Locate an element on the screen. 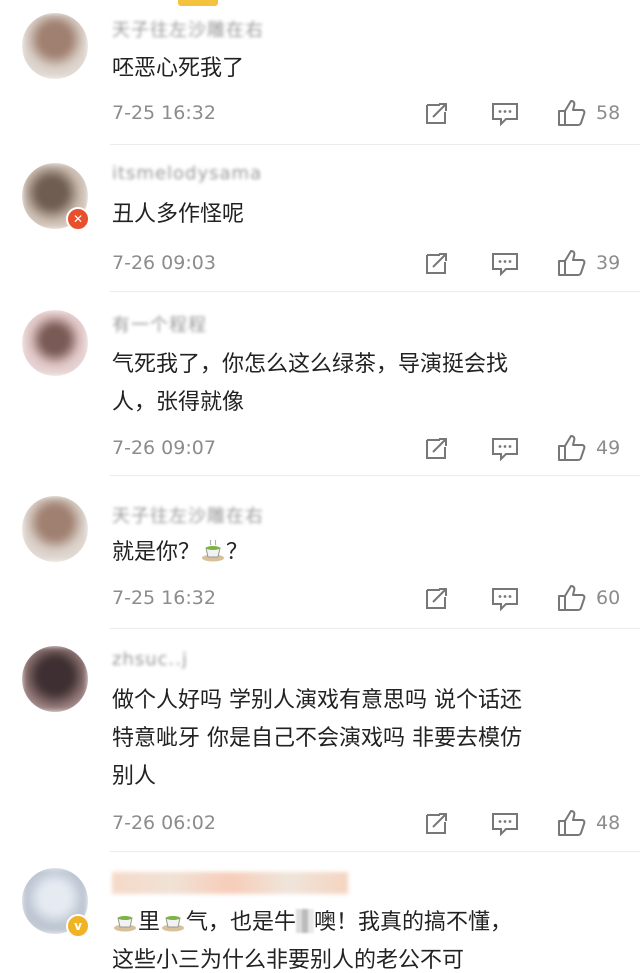 The image size is (640, 973). comment-item: v 里气，也是牛 噢！我真的搞不懂， 这些小三为什么非要别人的老公不可 is located at coordinates (320, 912).